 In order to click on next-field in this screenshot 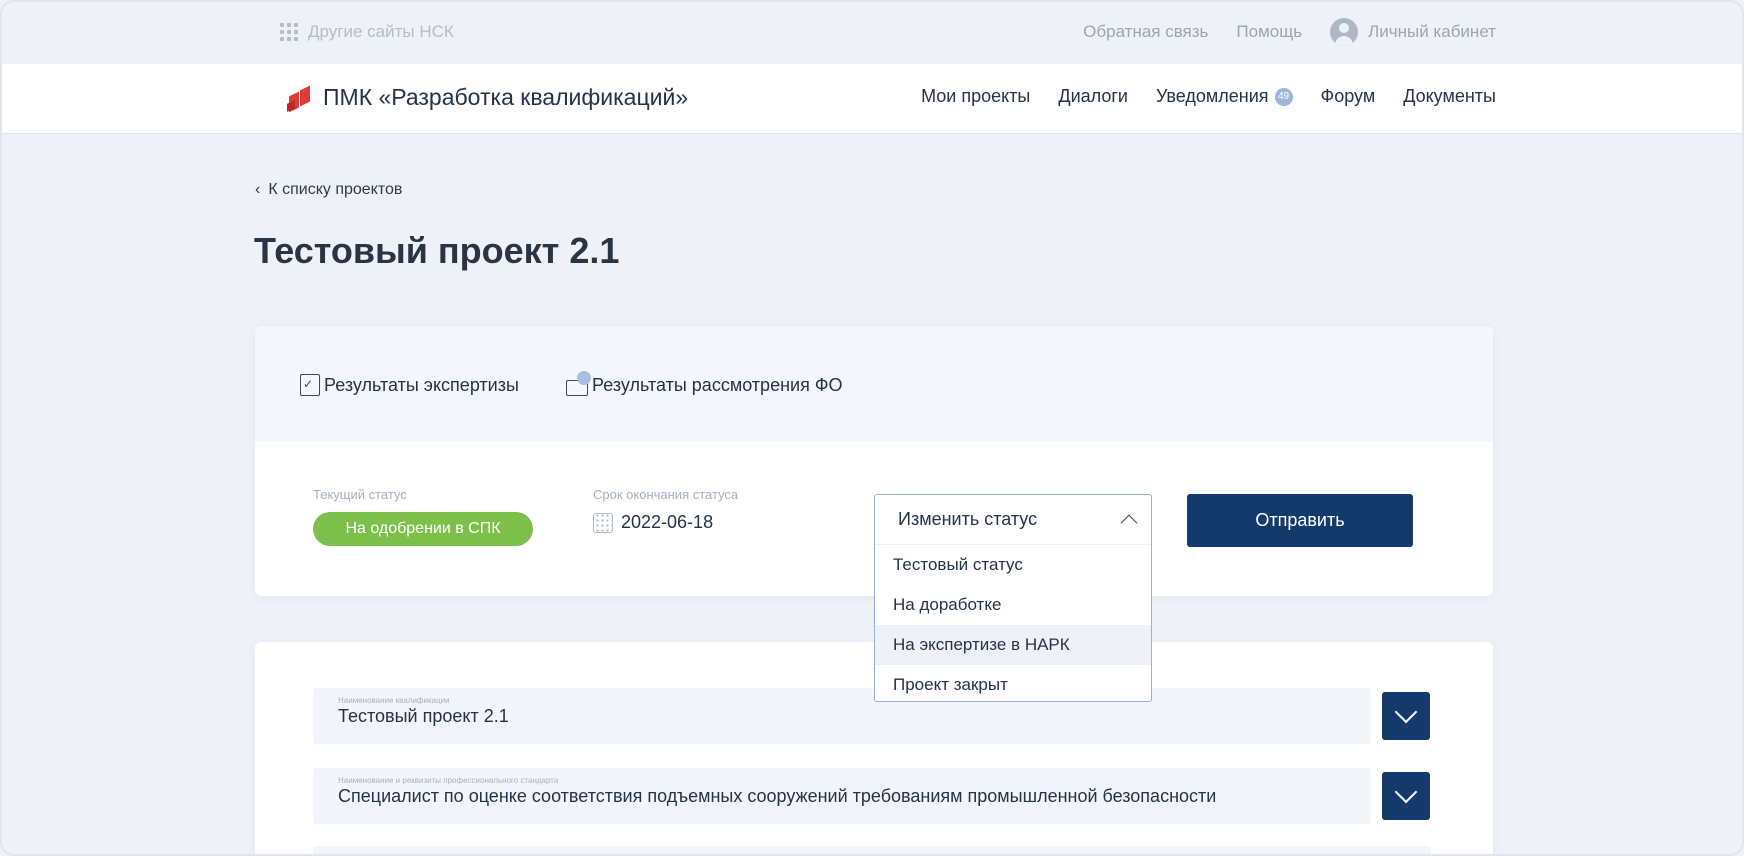, I will do `click(872, 850)`.